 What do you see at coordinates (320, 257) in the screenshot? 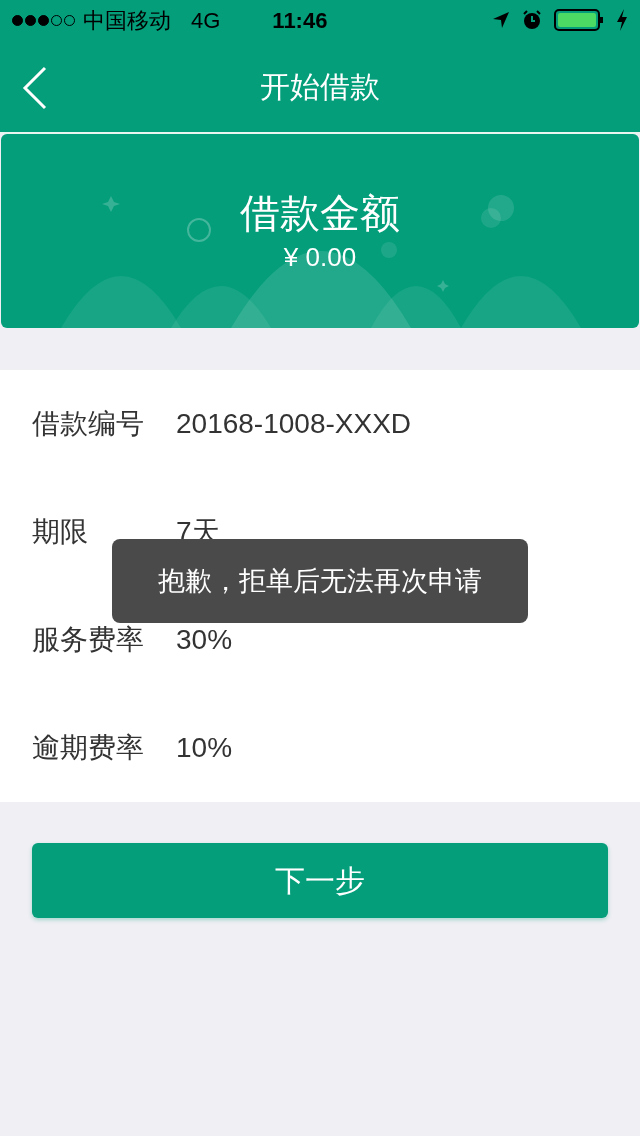
I see `amount-value: ¥ 0.00` at bounding box center [320, 257].